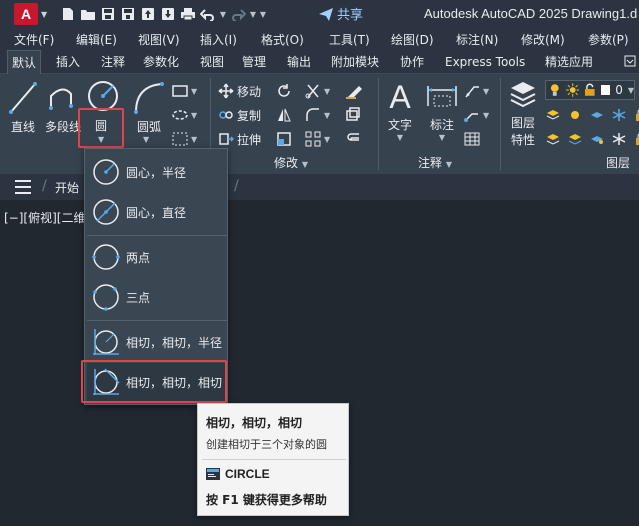 The height and width of the screenshot is (526, 639). Describe the element at coordinates (253, 14) in the screenshot. I see `redo-dropdown-icon: ▼` at that location.